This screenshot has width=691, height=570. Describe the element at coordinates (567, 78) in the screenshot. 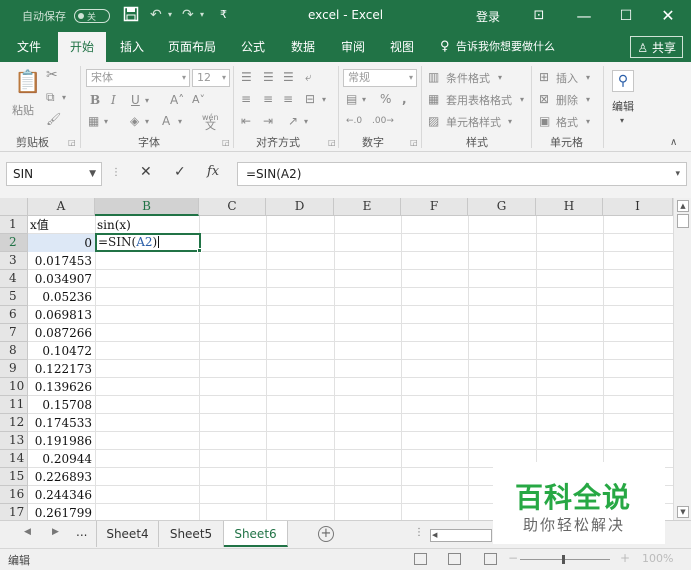

I see `insert-cells-button: 插入` at that location.